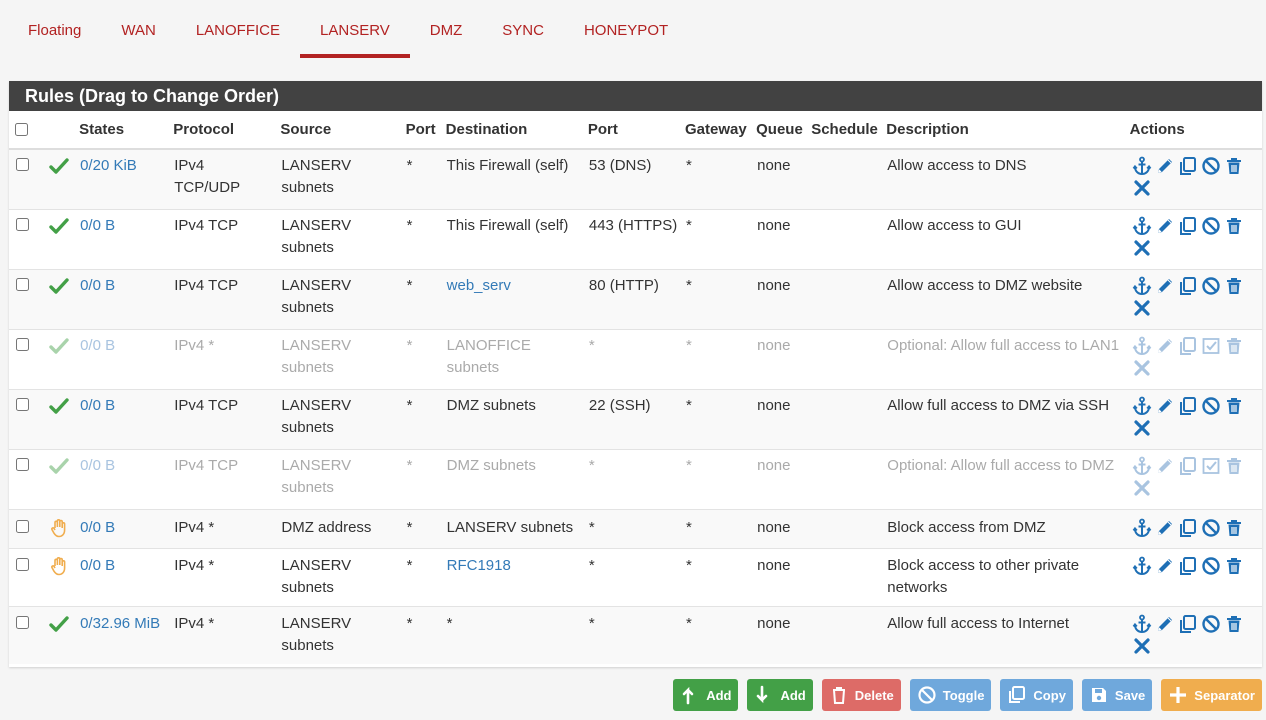 The image size is (1266, 720). I want to click on tab-floating: Floating, so click(54, 29).